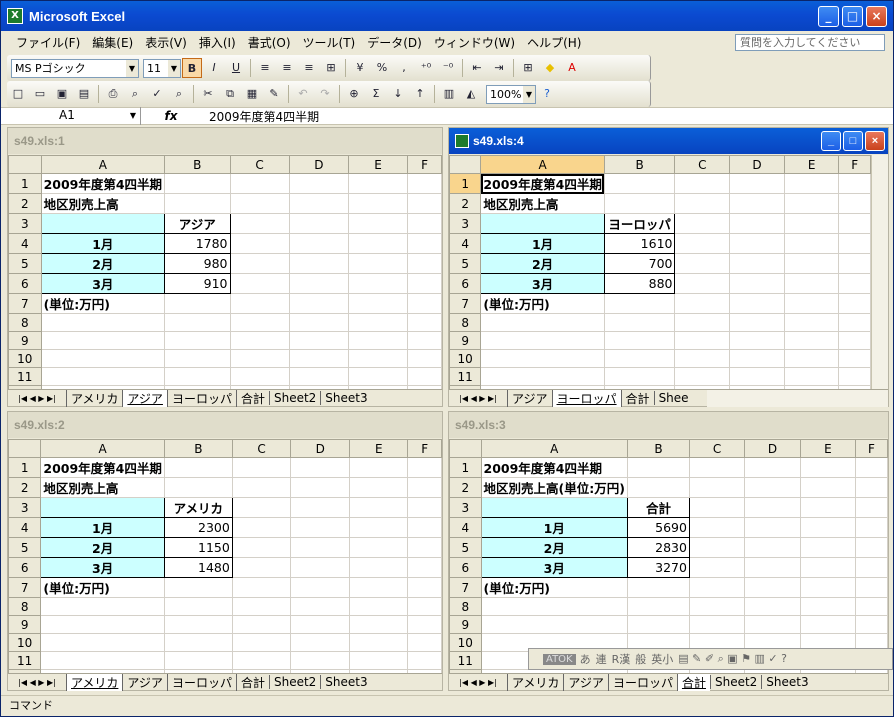 This screenshot has height=717, width=894. What do you see at coordinates (658, 547) in the screenshot?
I see `cell-value: 2830` at bounding box center [658, 547].